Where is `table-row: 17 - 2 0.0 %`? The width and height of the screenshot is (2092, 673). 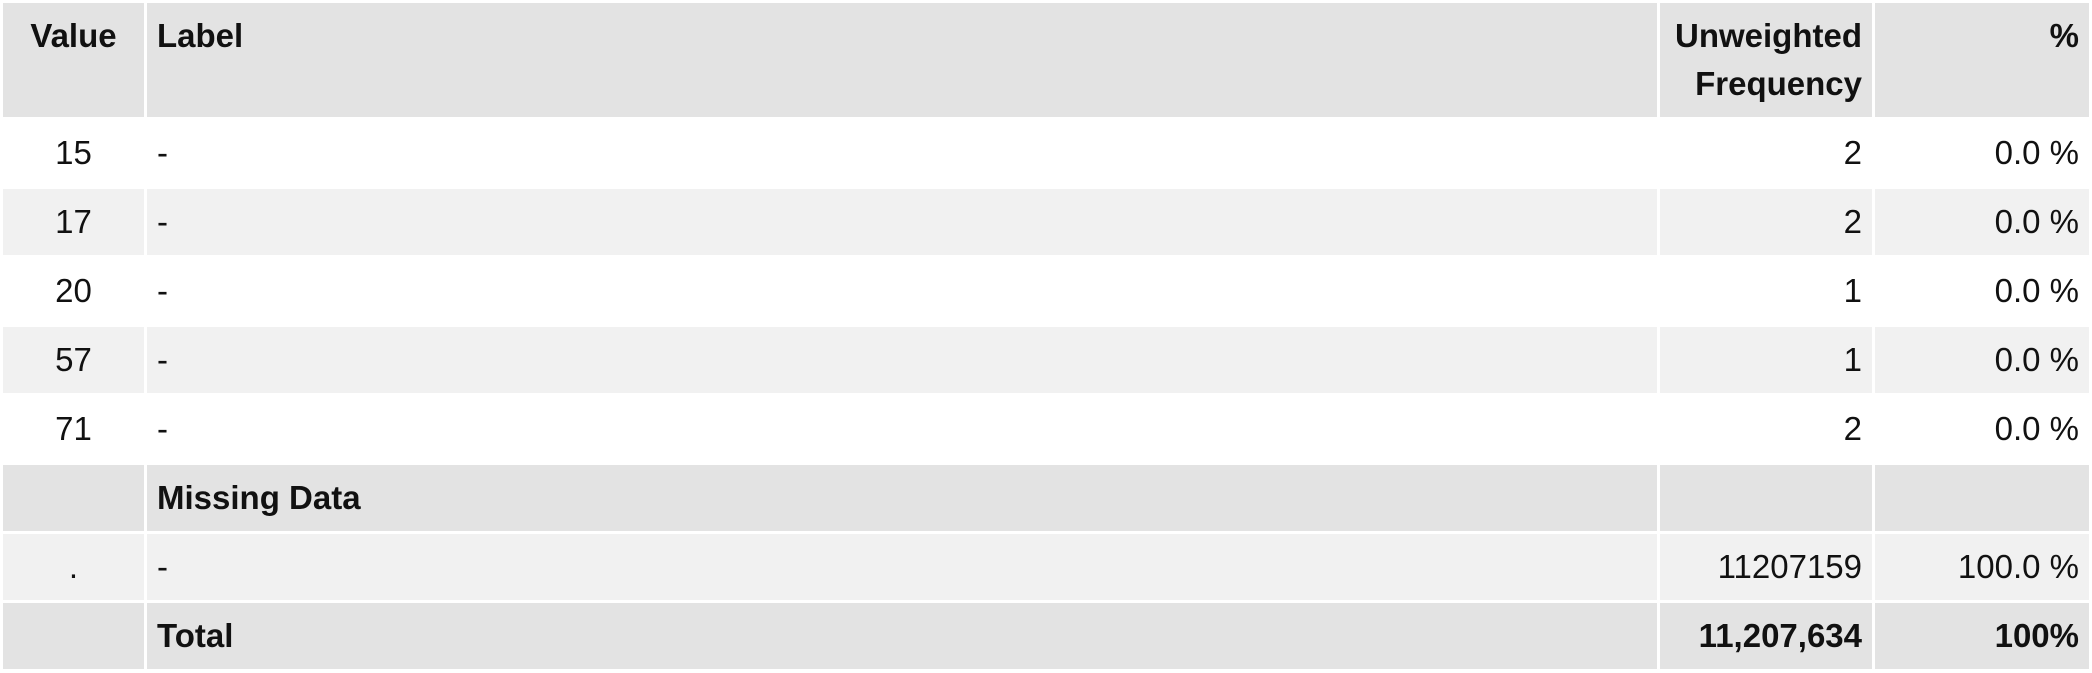 table-row: 17 - 2 0.0 % is located at coordinates (1046, 222).